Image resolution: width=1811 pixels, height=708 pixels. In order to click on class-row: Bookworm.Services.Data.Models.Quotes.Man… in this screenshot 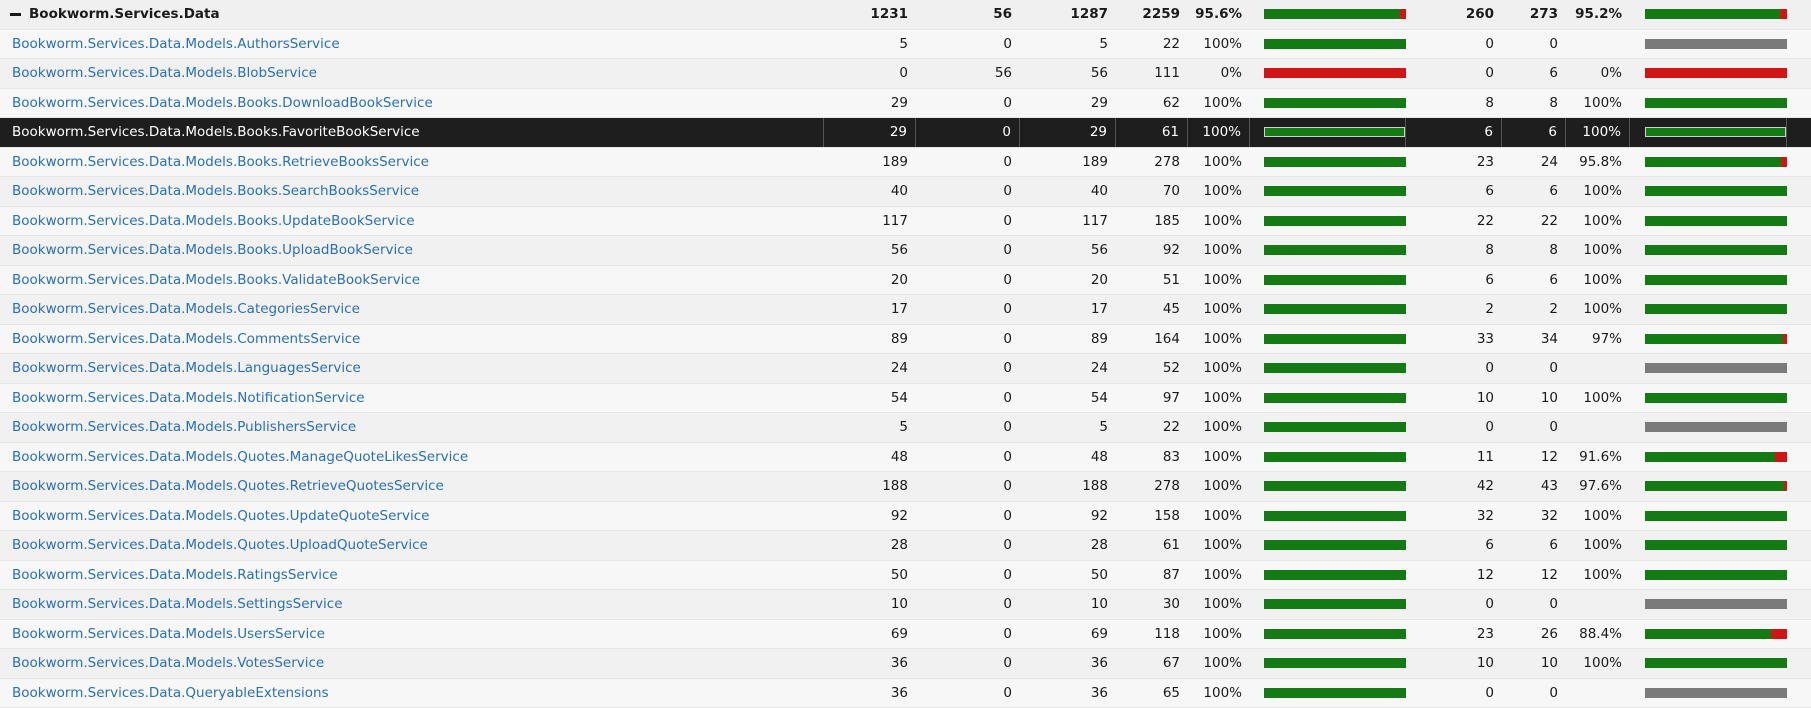, I will do `click(905, 458)`.